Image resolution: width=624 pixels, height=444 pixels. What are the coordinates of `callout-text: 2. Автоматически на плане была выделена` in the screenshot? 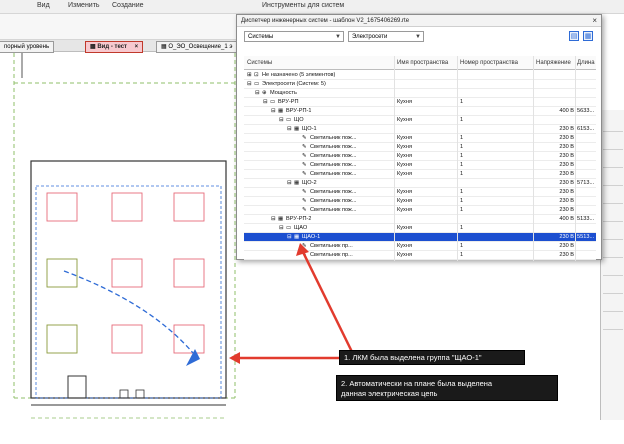 It's located at (417, 383).